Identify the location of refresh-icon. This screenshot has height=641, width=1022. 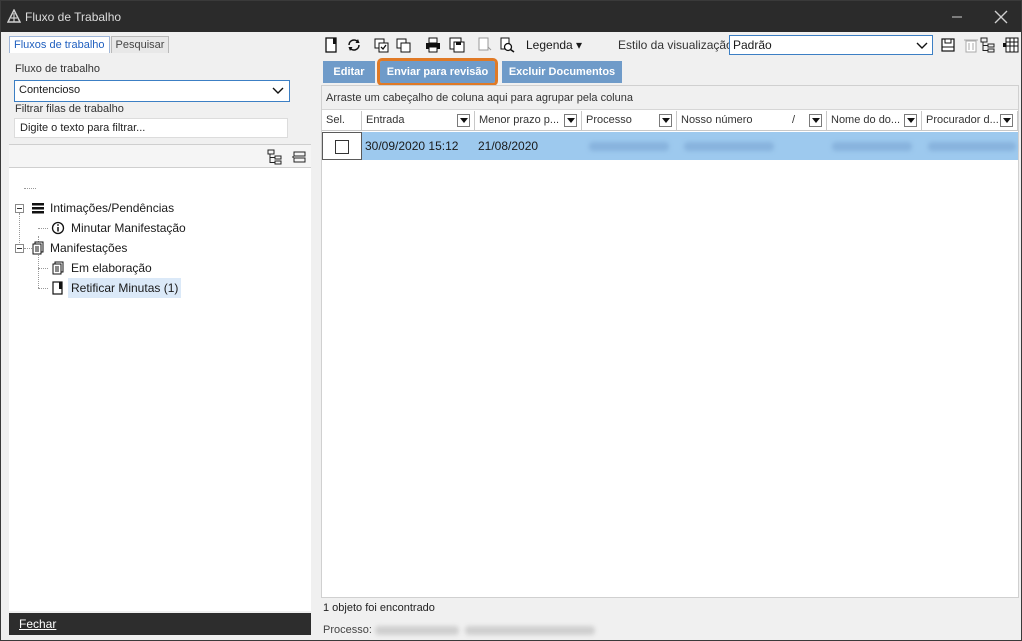
(354, 45).